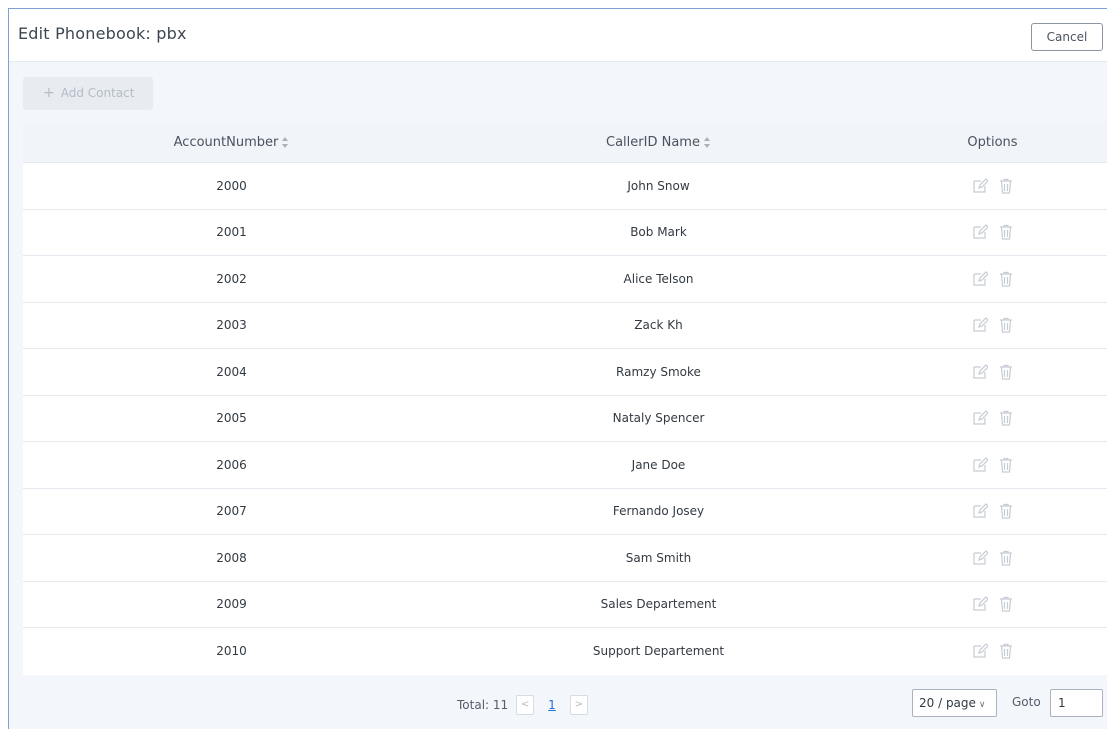 The width and height of the screenshot is (1107, 729). What do you see at coordinates (658, 371) in the screenshot?
I see `callerid-name-cell: Ramzy Smoke` at bounding box center [658, 371].